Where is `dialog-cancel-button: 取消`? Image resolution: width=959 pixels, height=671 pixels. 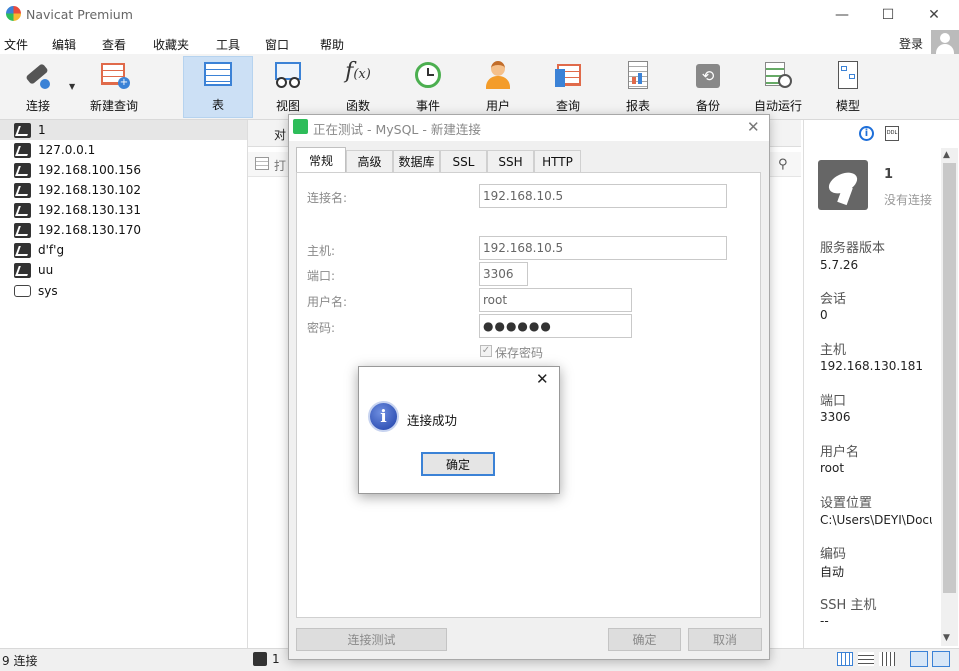 dialog-cancel-button: 取消 is located at coordinates (725, 639).